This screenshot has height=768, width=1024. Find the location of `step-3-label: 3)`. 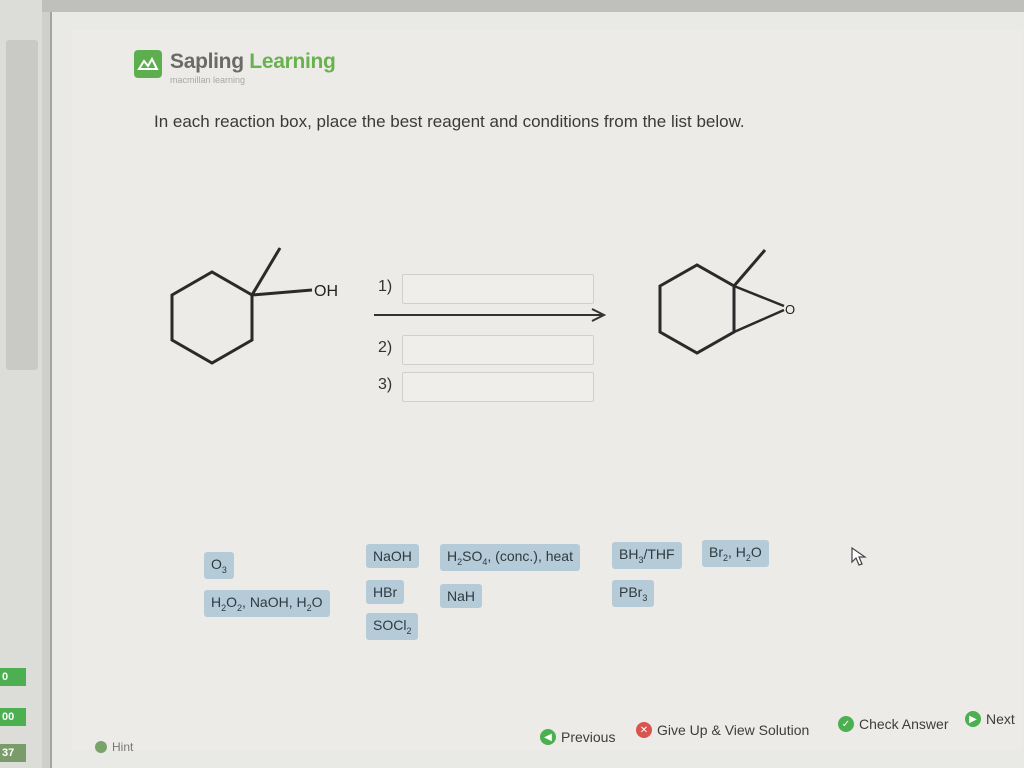

step-3-label: 3) is located at coordinates (385, 384).